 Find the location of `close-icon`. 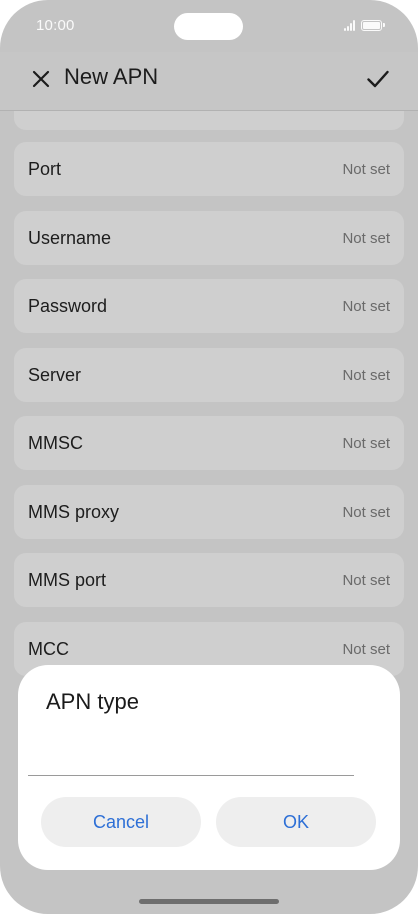

close-icon is located at coordinates (41, 79).